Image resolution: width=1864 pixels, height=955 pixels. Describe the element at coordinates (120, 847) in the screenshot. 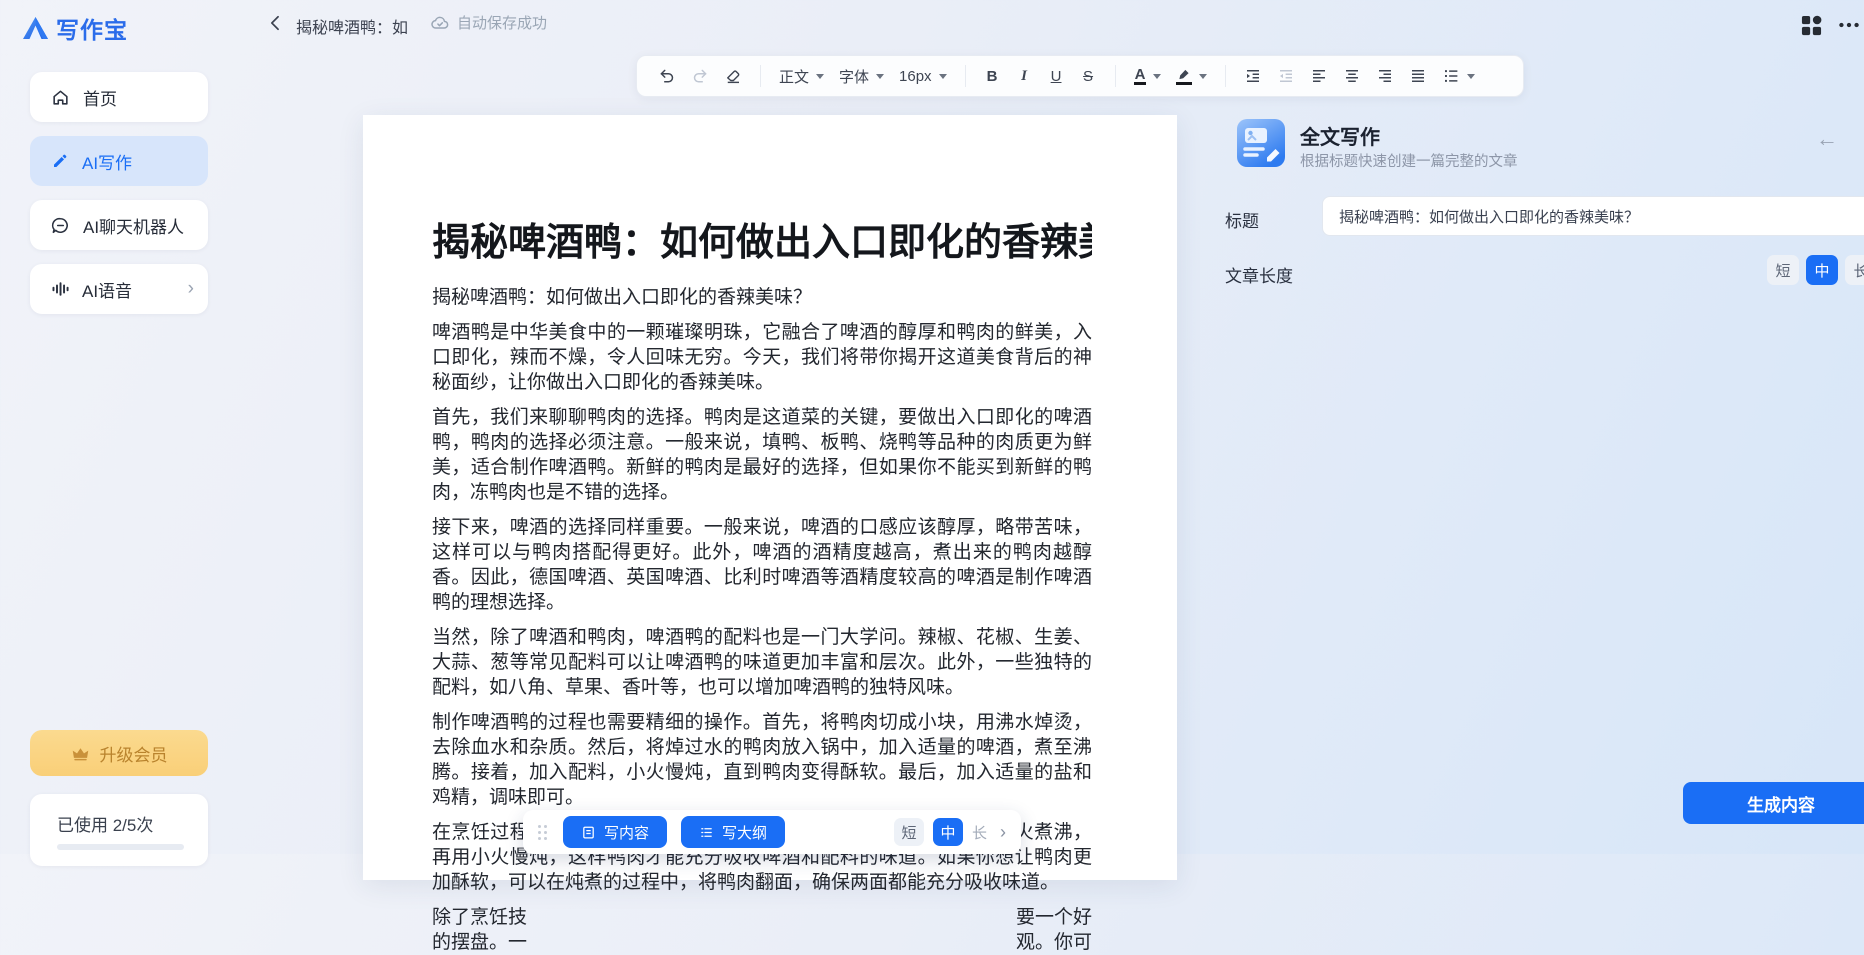

I see `usage-progress-bar` at that location.